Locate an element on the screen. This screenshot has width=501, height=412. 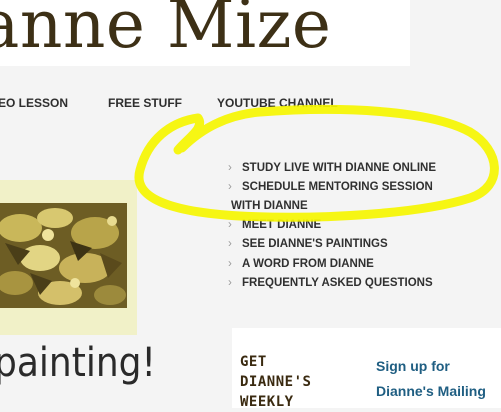
weekly-heading-line: GET is located at coordinates (253, 362).